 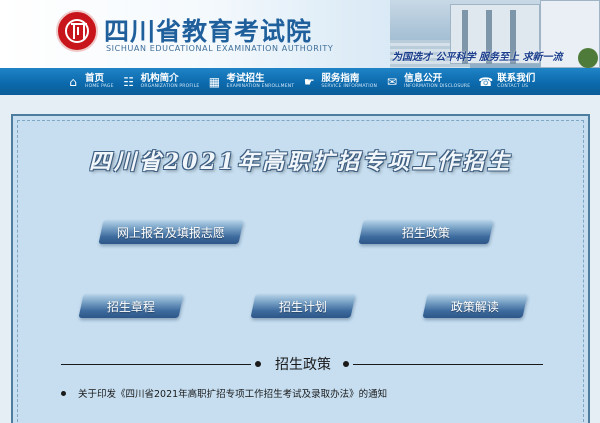 What do you see at coordinates (214, 81) in the screenshot?
I see `calendar-icon: ▦` at bounding box center [214, 81].